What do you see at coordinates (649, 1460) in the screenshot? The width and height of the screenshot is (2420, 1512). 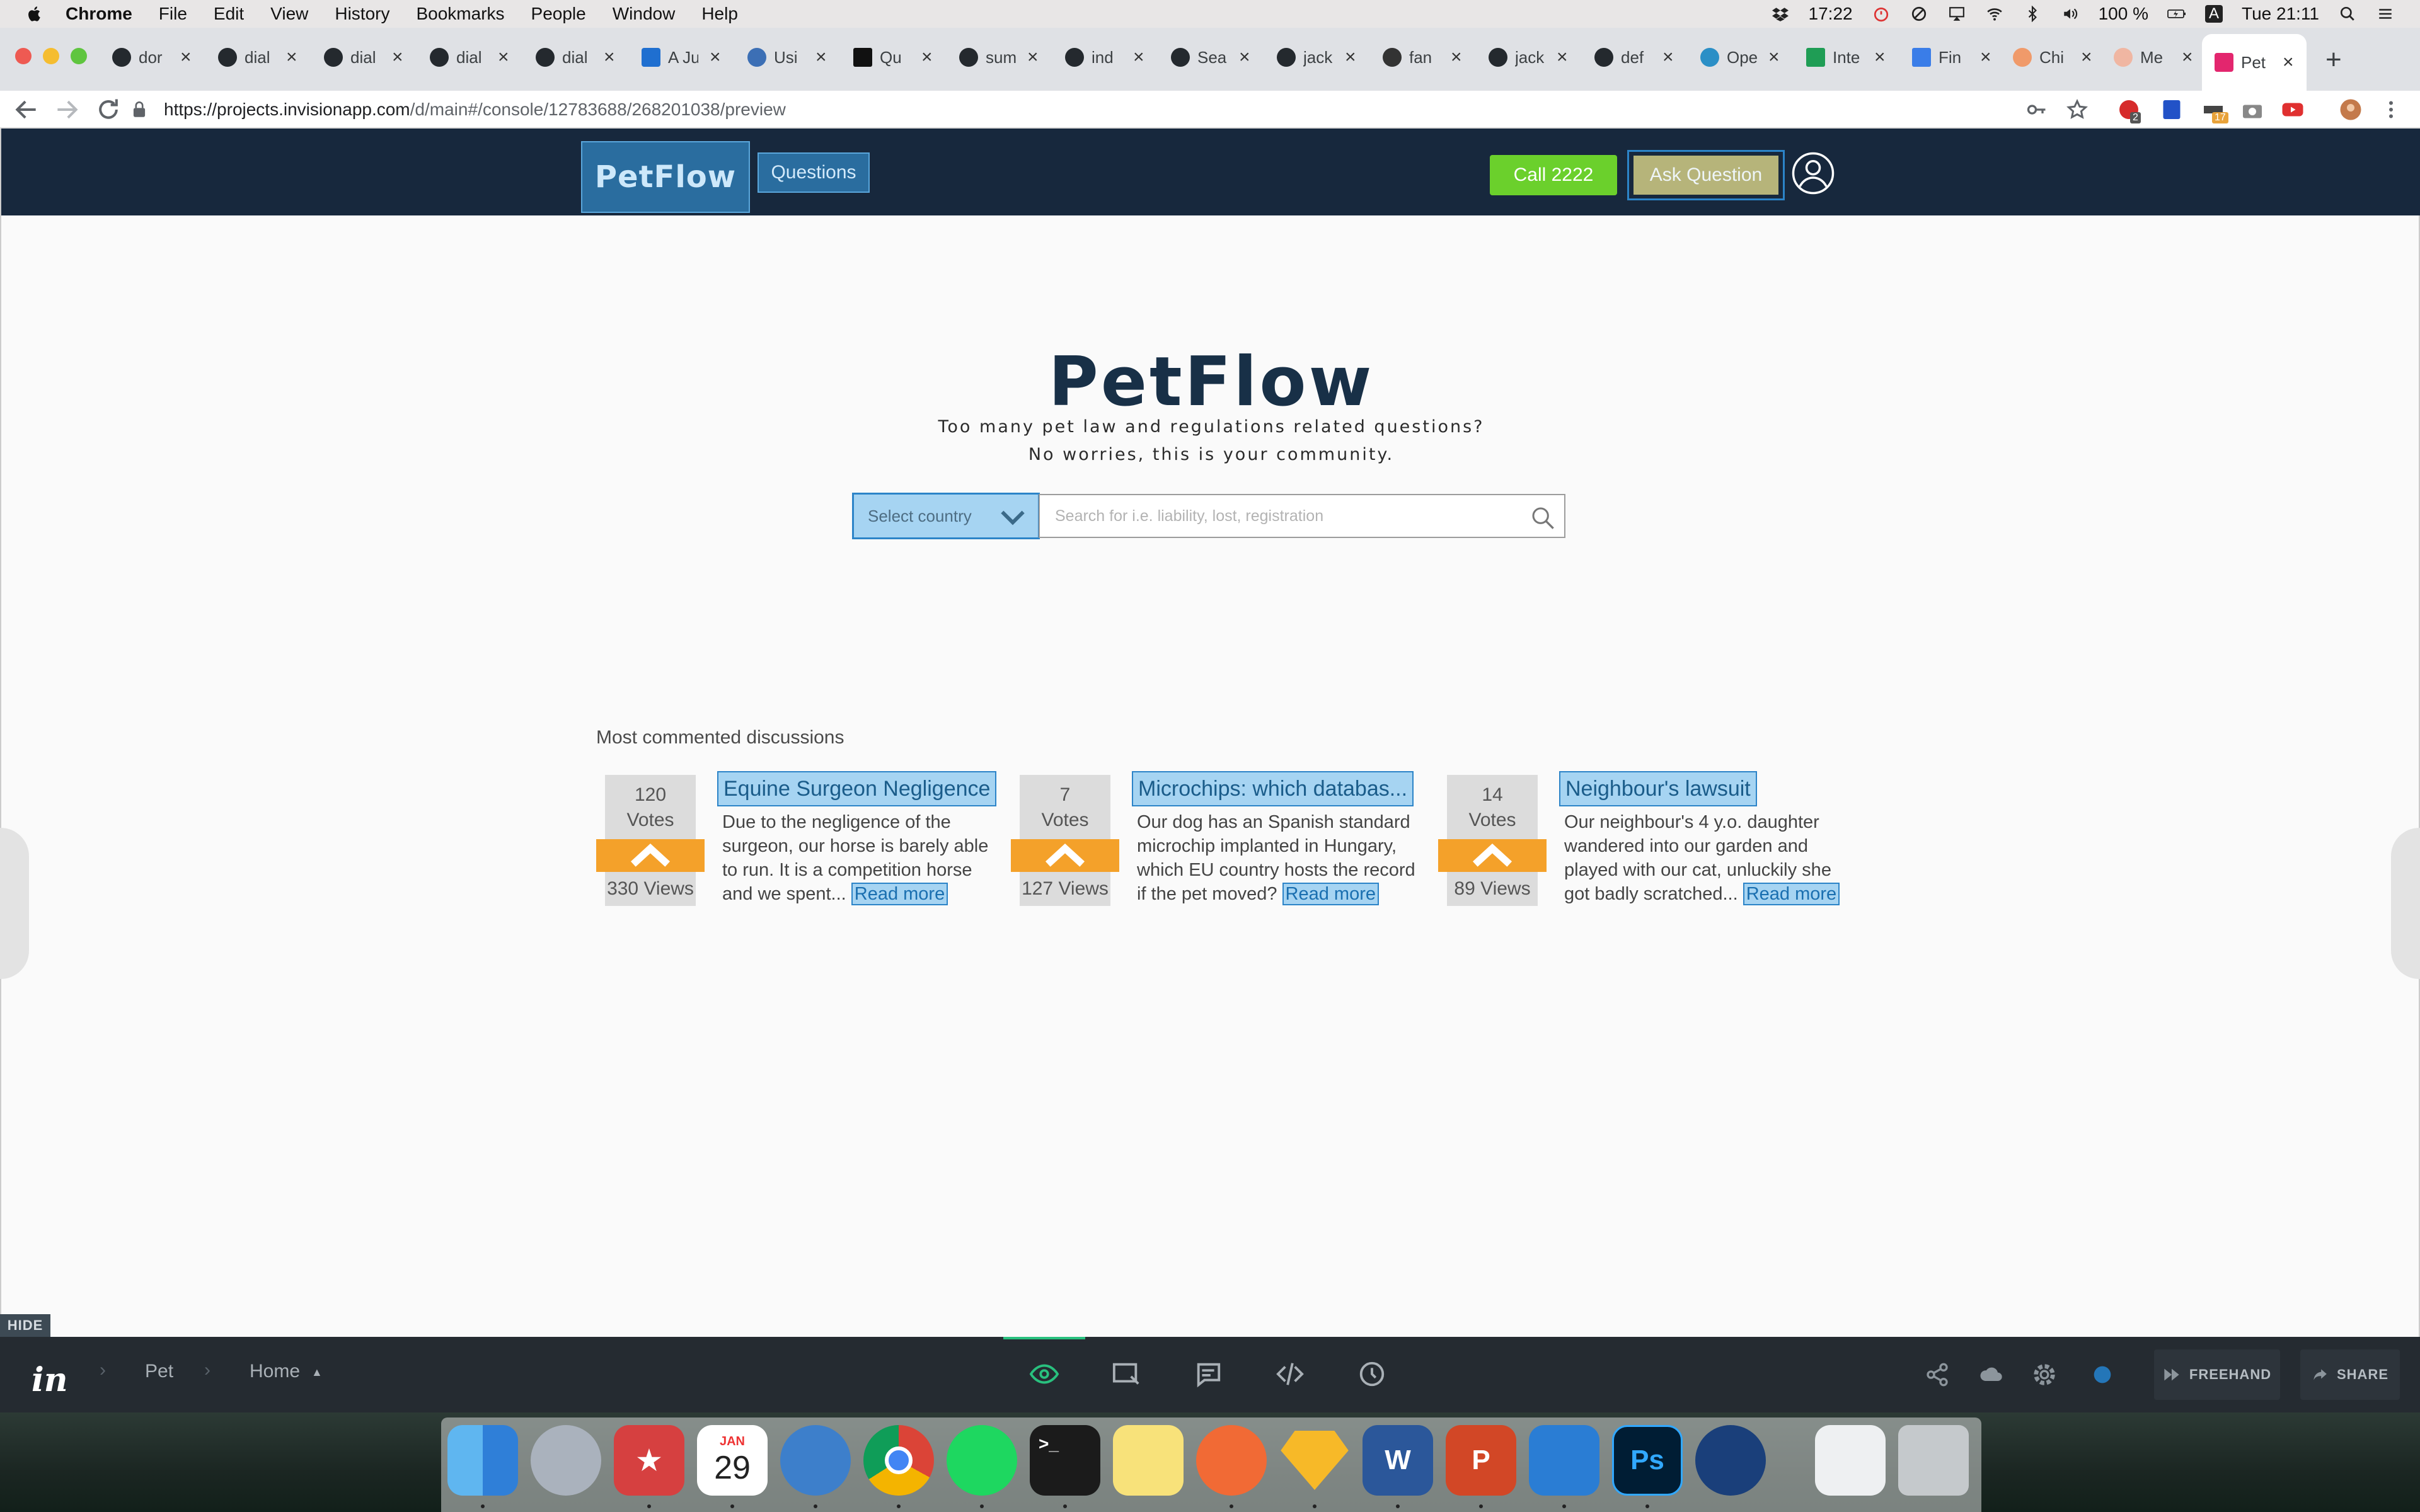 I see `bookmark-app-icon: ★` at bounding box center [649, 1460].